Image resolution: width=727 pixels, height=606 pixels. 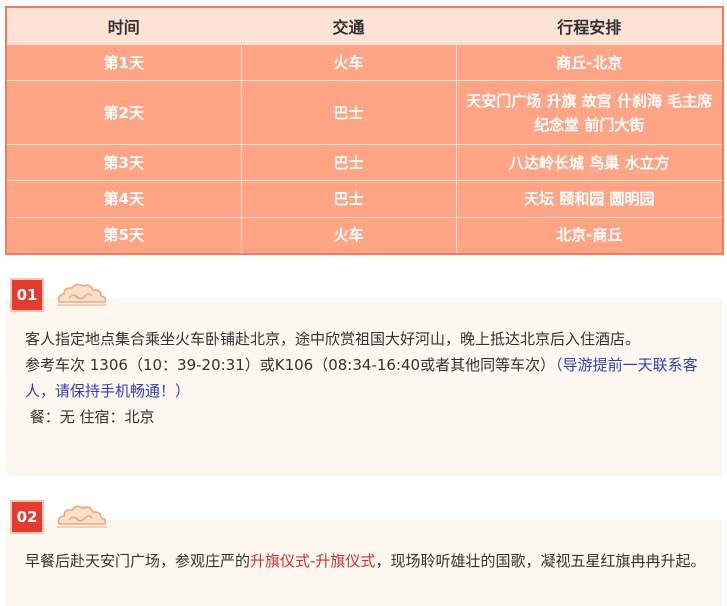 What do you see at coordinates (123, 112) in the screenshot?
I see `day-cell: 第2天` at bounding box center [123, 112].